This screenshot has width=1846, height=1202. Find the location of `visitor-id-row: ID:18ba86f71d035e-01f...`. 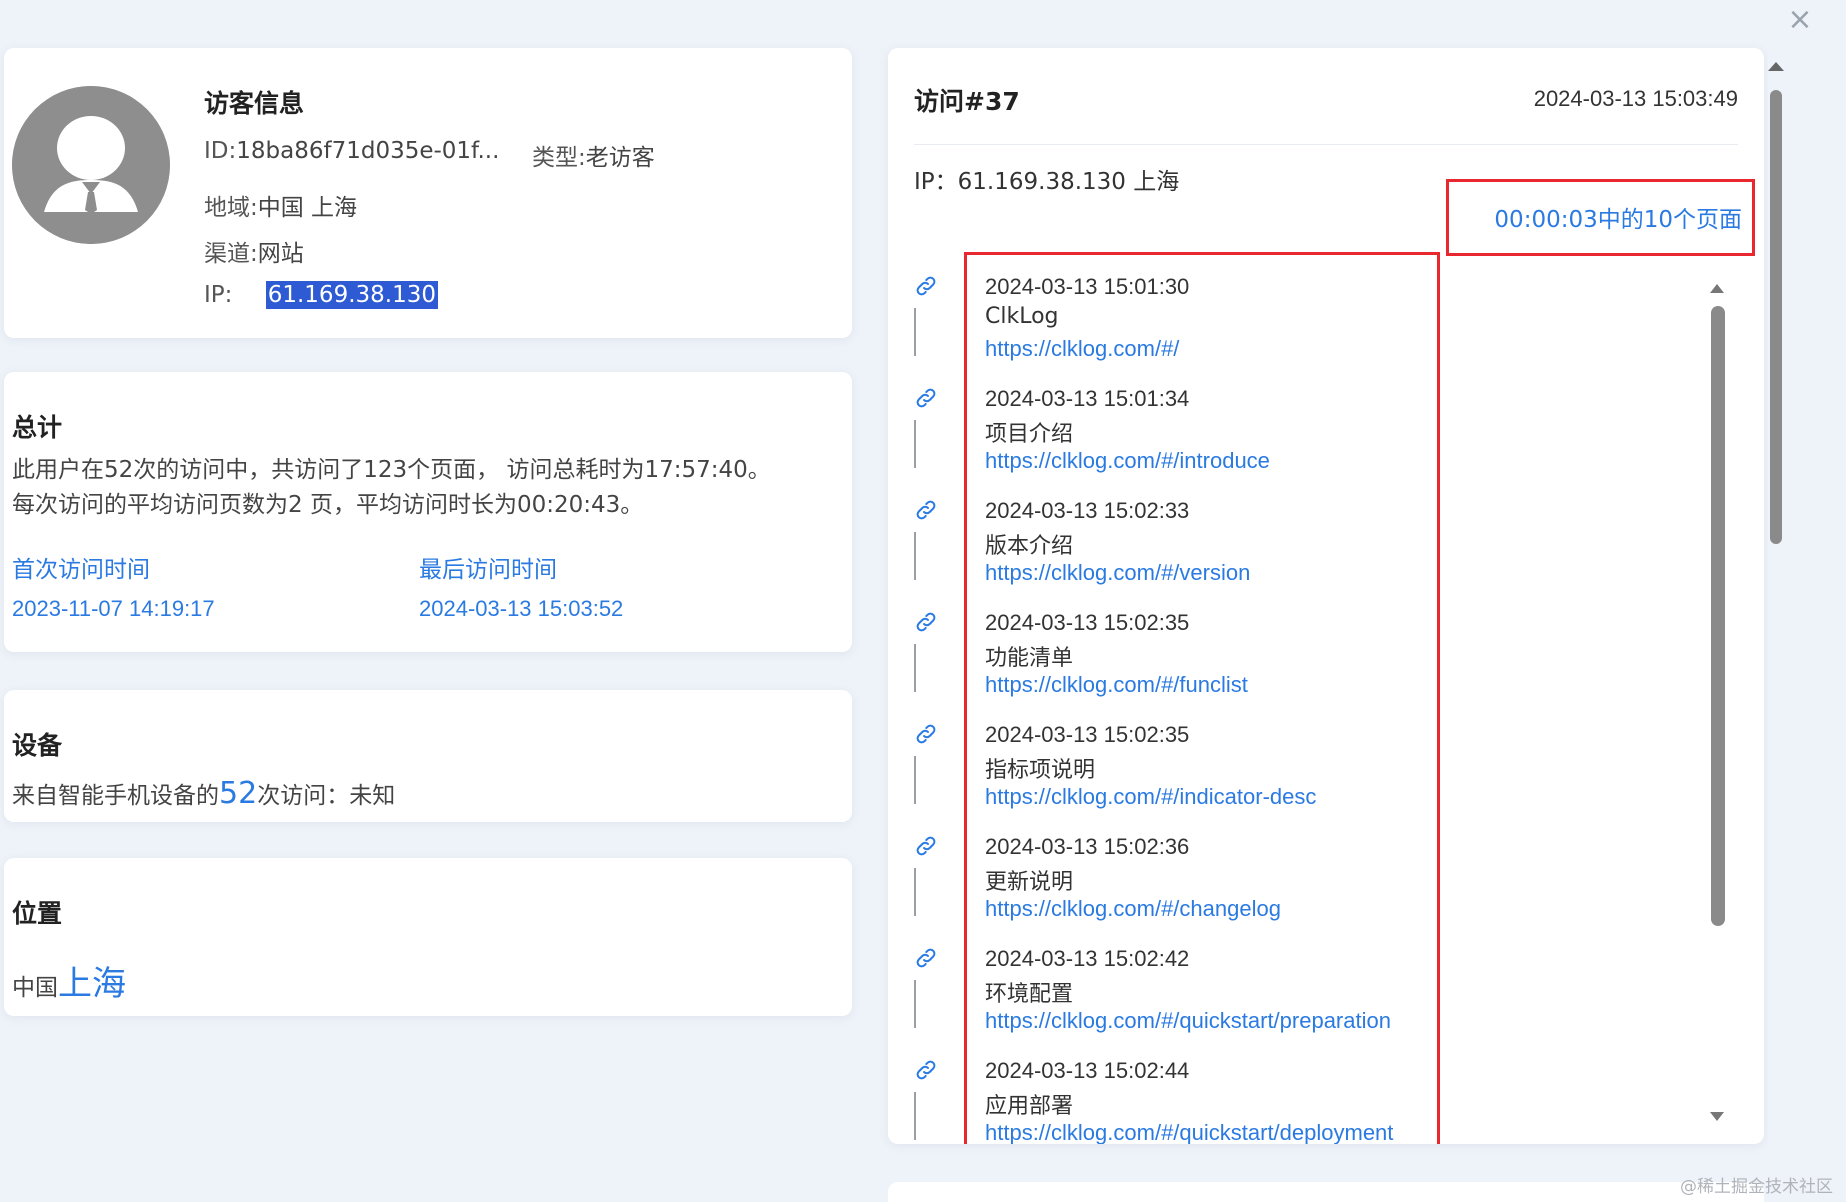

visitor-id-row: ID:18ba86f71d035e-01f... is located at coordinates (351, 151).